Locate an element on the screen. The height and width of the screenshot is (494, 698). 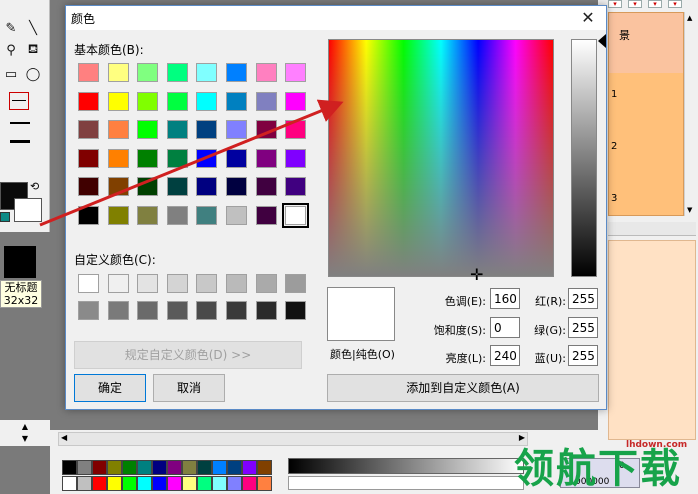
green-input is located at coordinates (583, 327).